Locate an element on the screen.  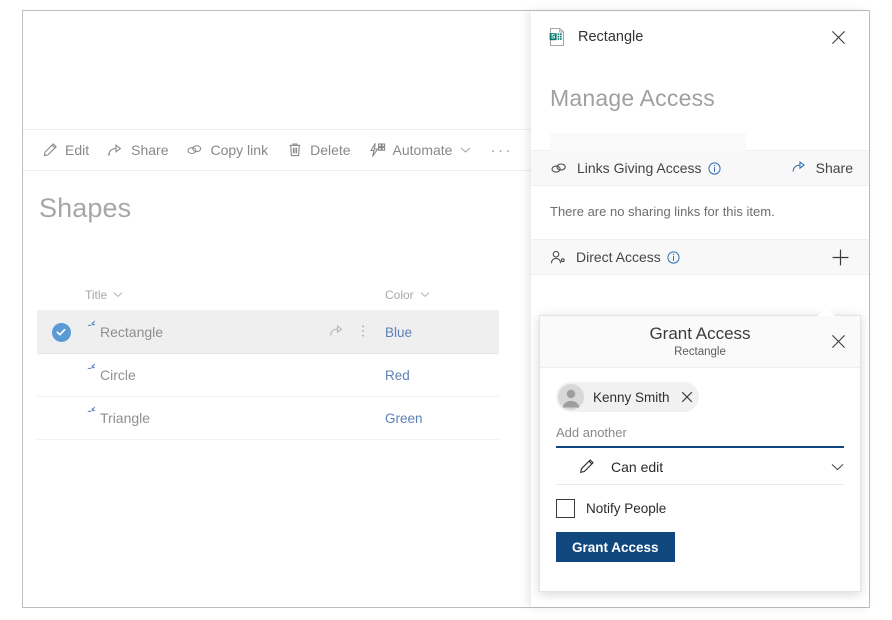
links-giving-access-section-header: Links Giving Access Share is located at coordinates (700, 168).